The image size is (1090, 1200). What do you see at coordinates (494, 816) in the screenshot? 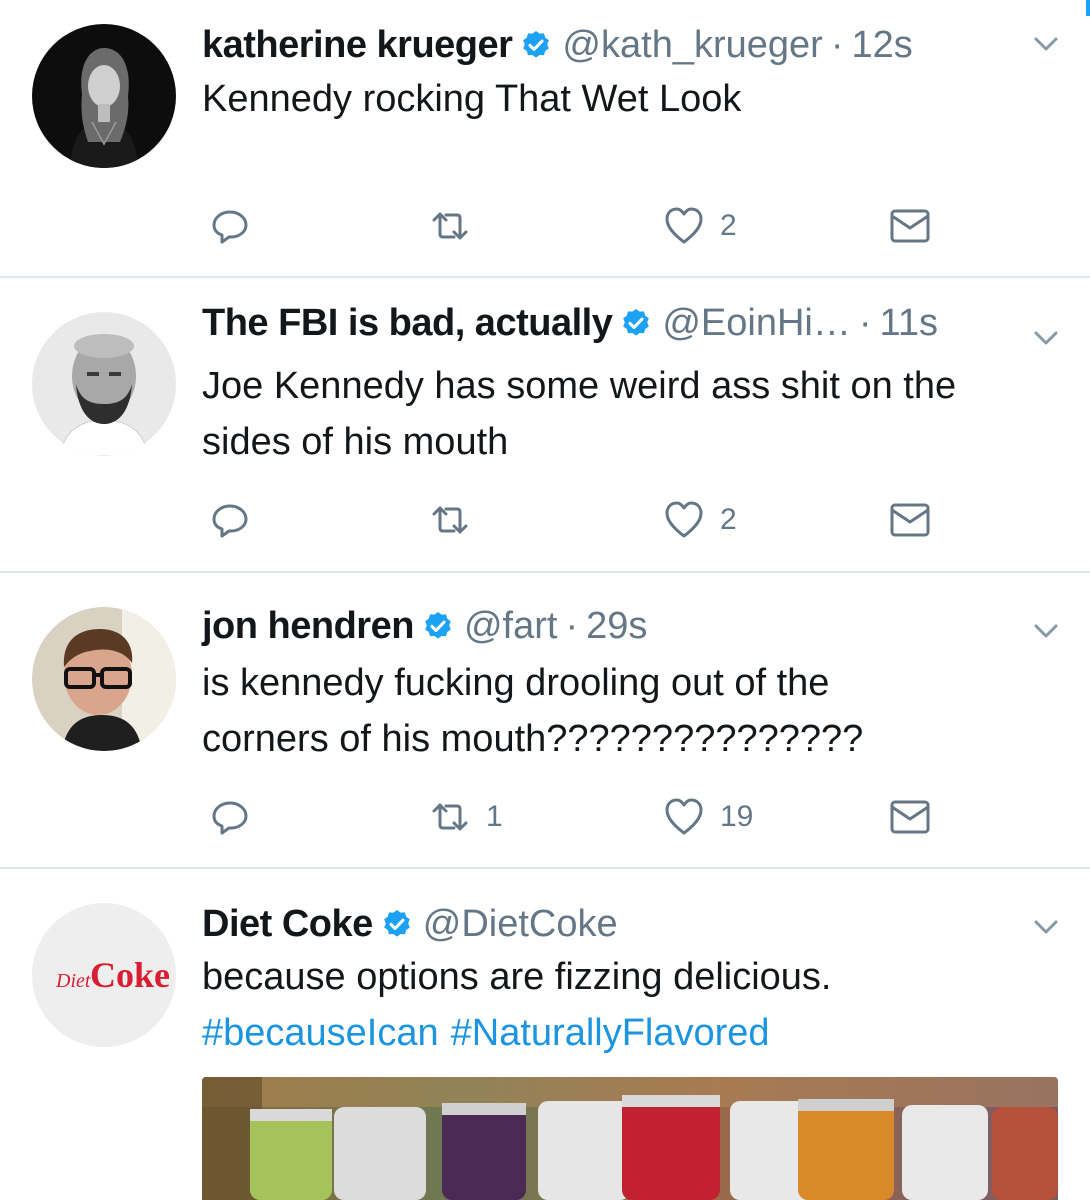
I see `retweet-count: 1` at bounding box center [494, 816].